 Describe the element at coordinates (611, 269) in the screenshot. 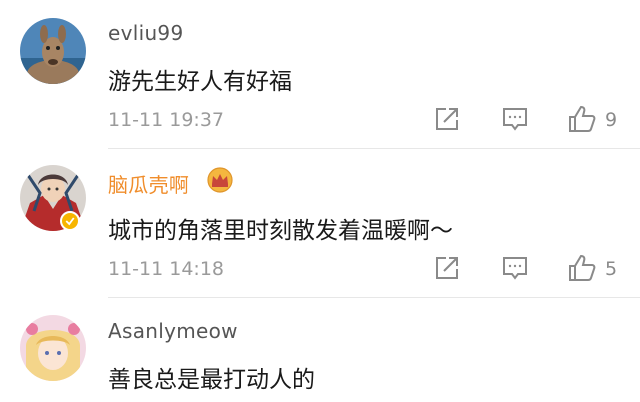

I see `like-count: 5` at that location.